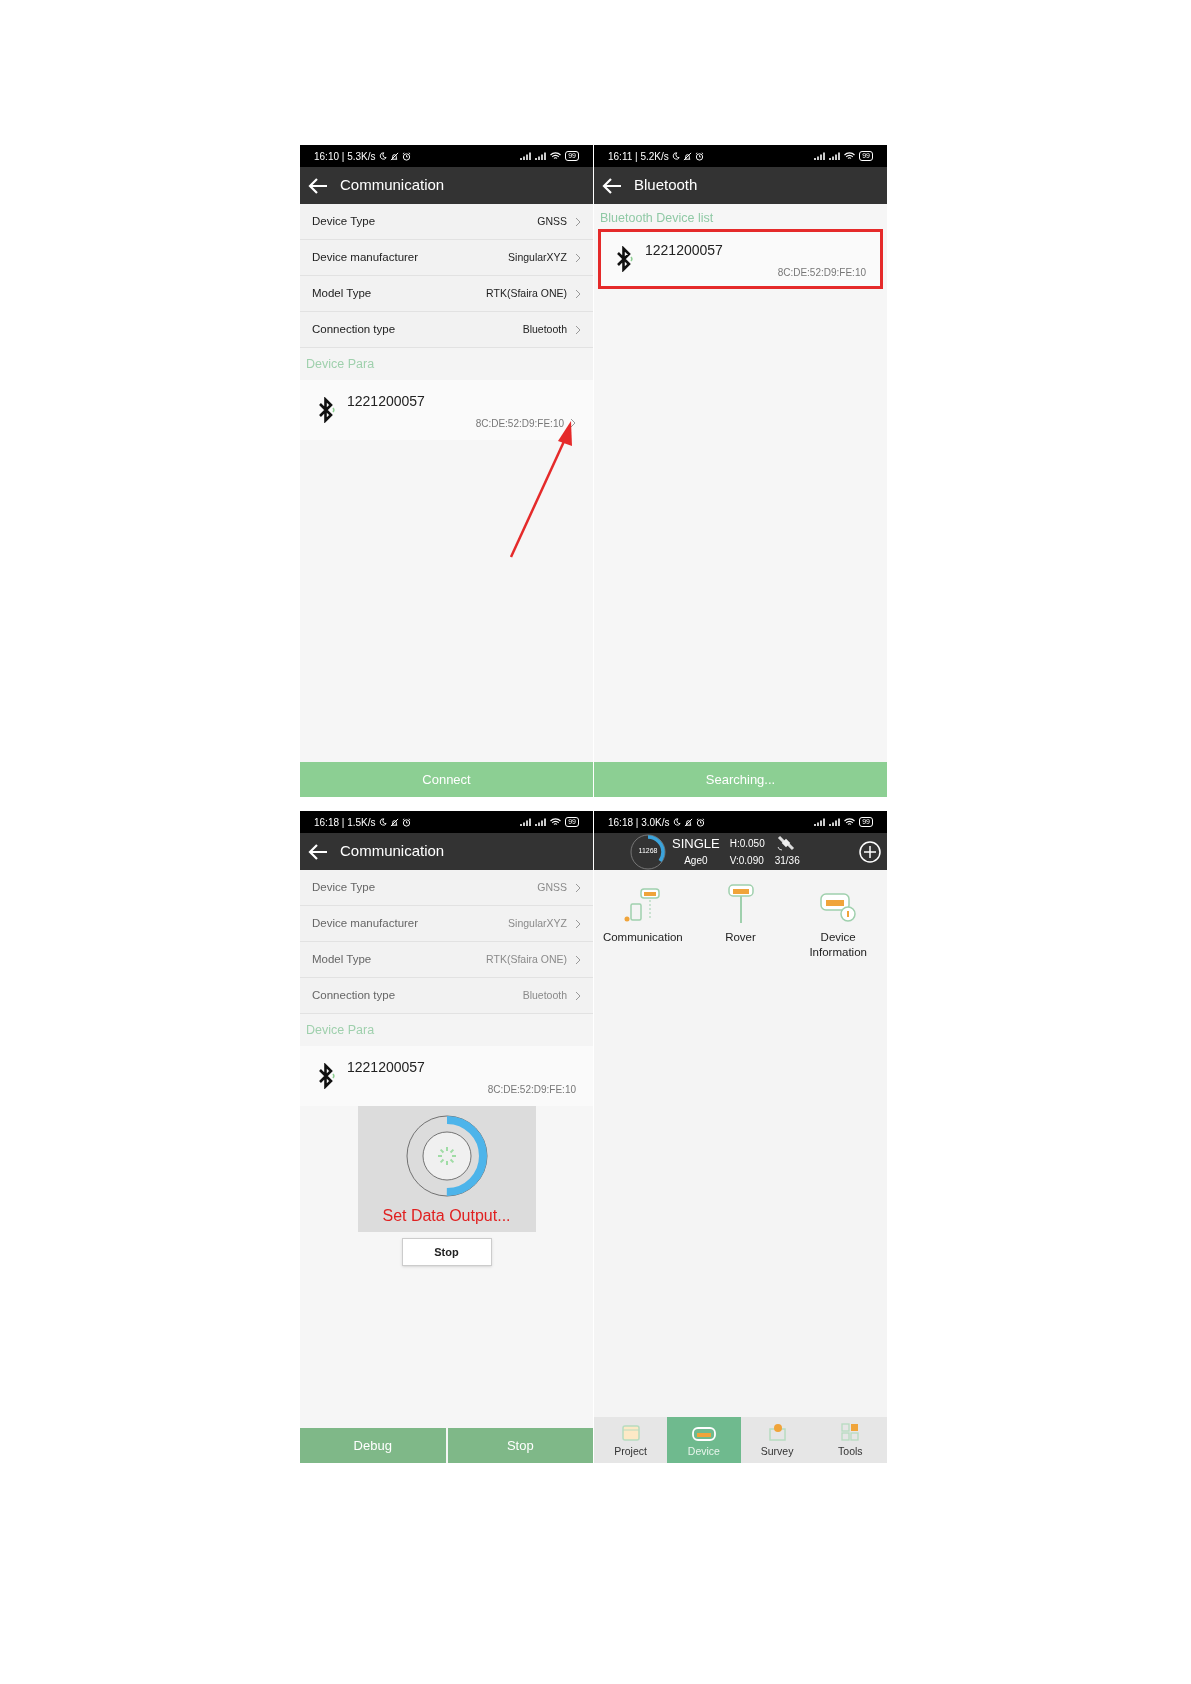 The height and width of the screenshot is (1684, 1191). What do you see at coordinates (747, 843) in the screenshot?
I see `h-precision: H:0.050` at bounding box center [747, 843].